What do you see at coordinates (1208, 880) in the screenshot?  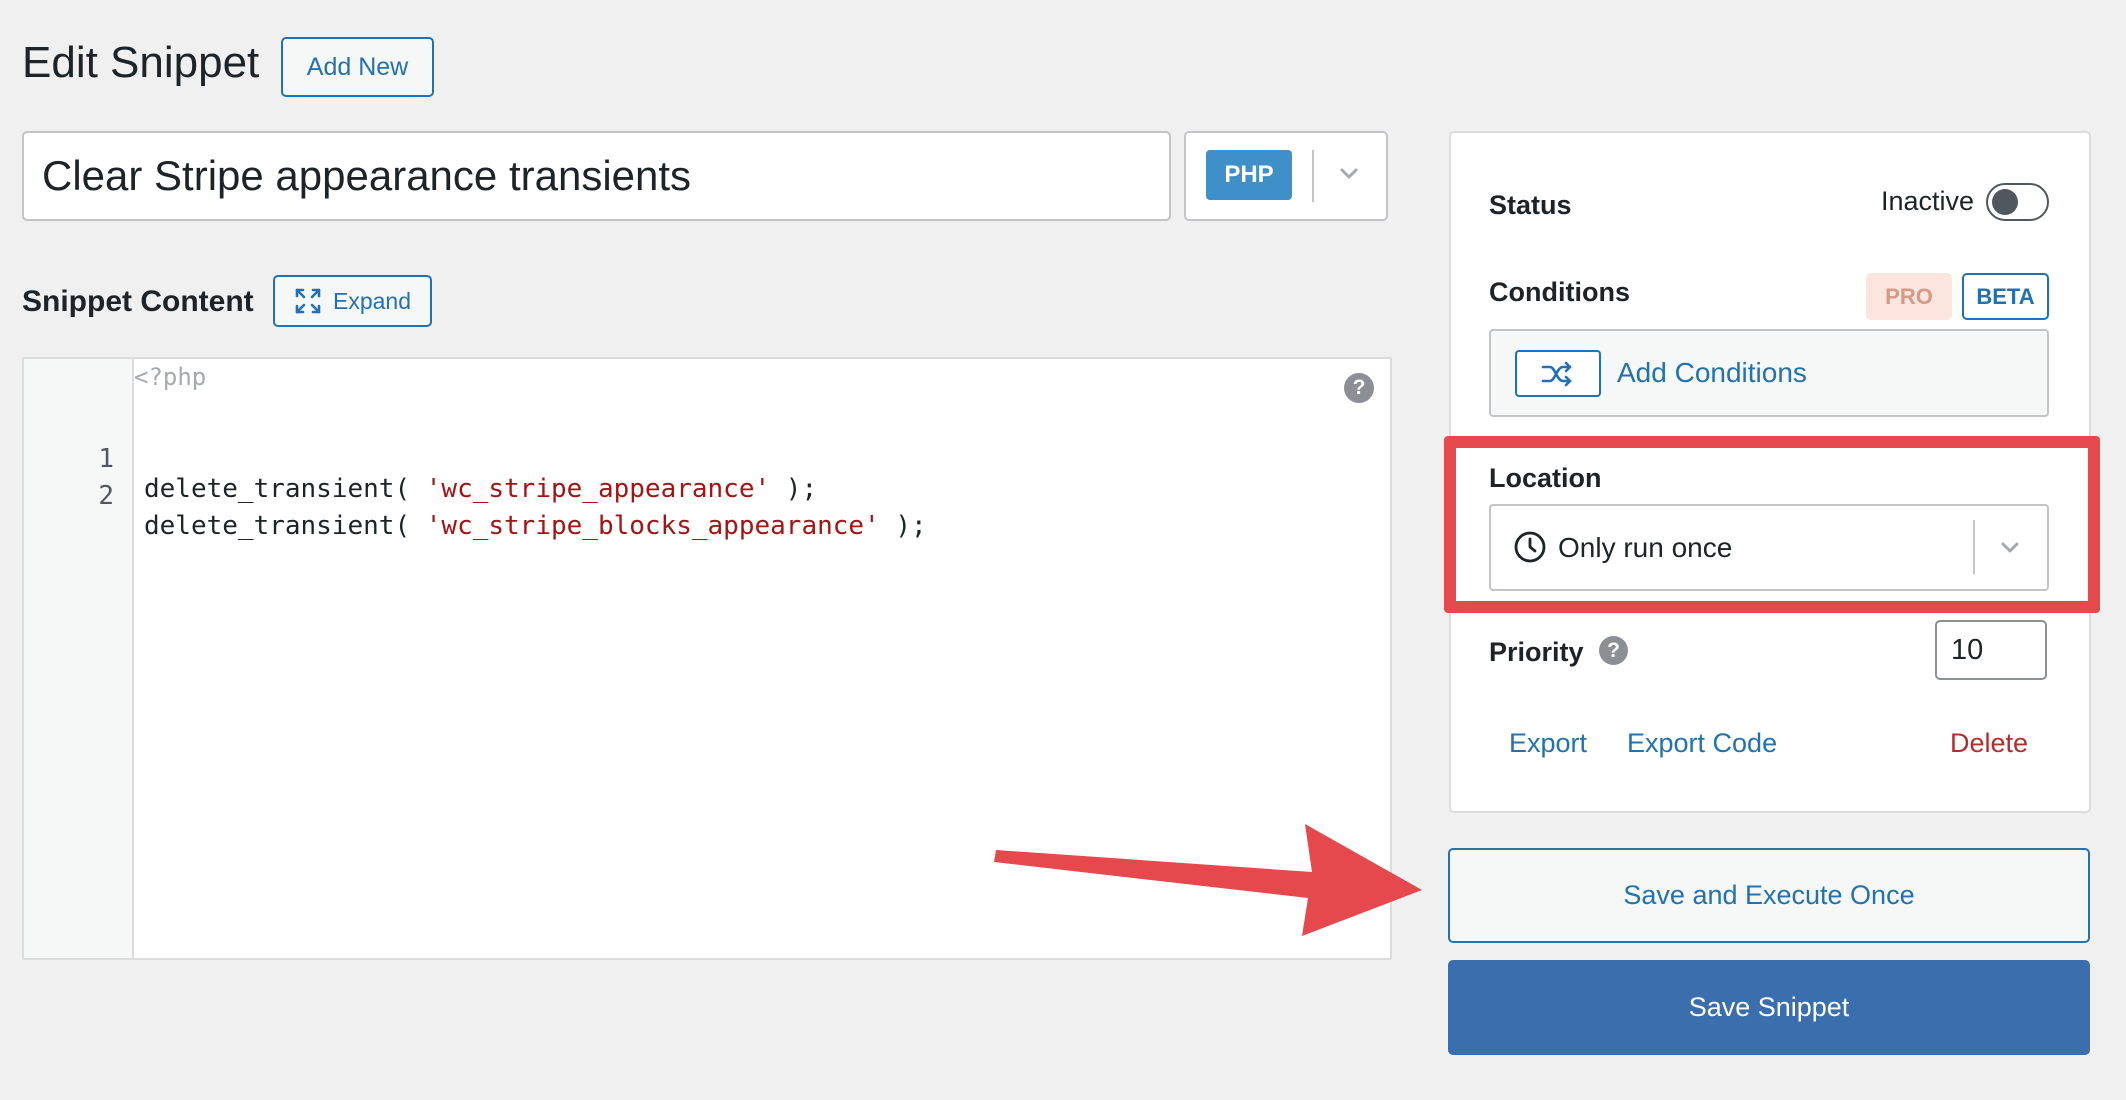 I see `arrow-annotation-icon` at bounding box center [1208, 880].